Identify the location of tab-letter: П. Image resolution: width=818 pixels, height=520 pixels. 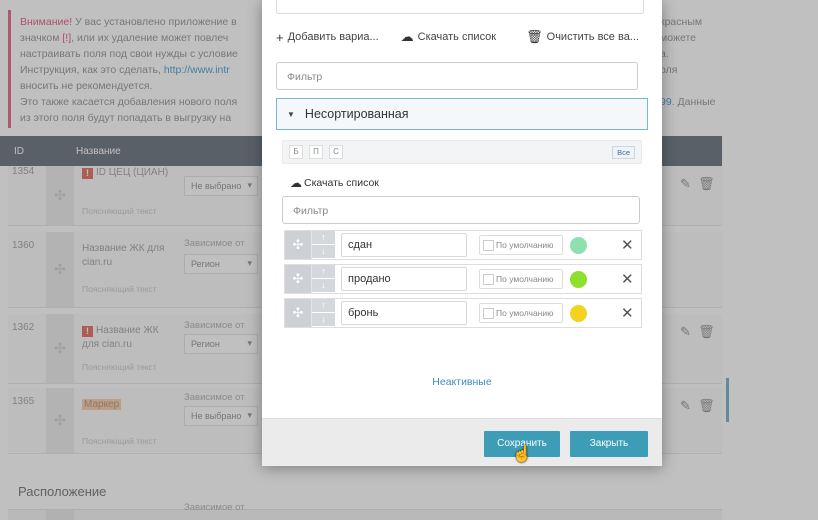
(316, 152).